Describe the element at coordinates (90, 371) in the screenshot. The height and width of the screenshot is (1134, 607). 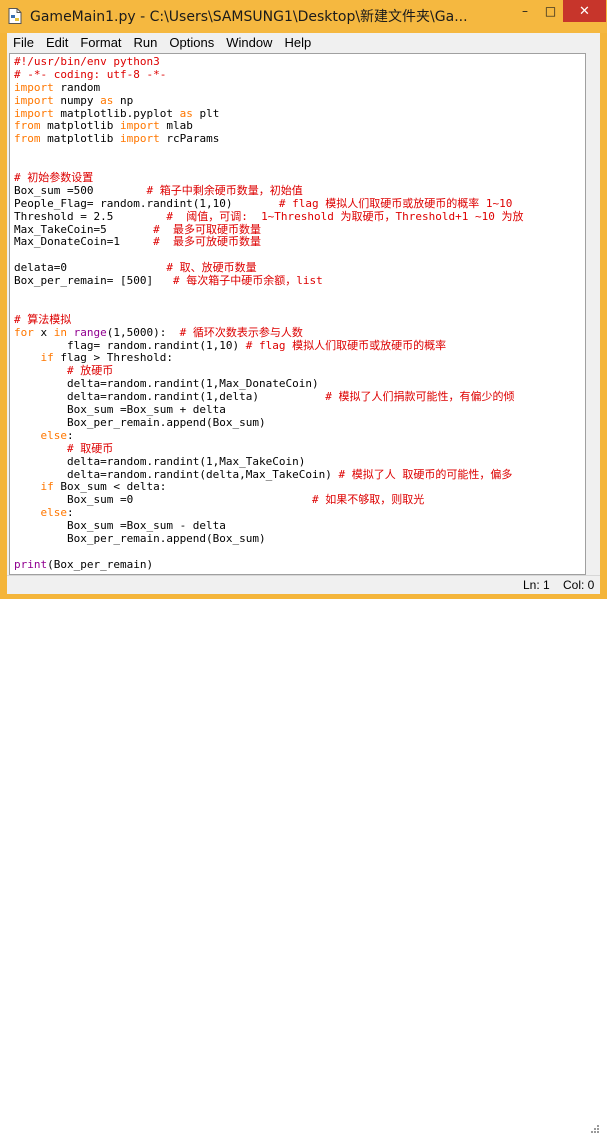
I see `code-token: # 放硬币` at that location.